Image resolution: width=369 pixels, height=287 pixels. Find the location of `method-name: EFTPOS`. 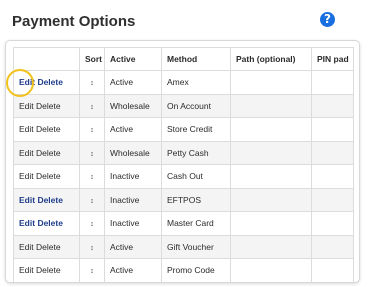

method-name: EFTPOS is located at coordinates (196, 199).